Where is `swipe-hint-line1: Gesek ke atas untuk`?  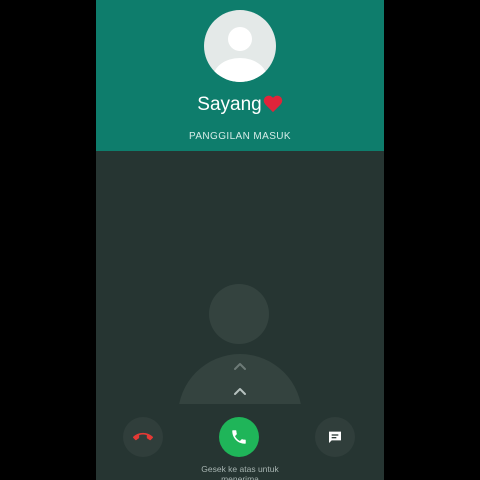
swipe-hint-line1: Gesek ke atas untuk is located at coordinates (240, 469).